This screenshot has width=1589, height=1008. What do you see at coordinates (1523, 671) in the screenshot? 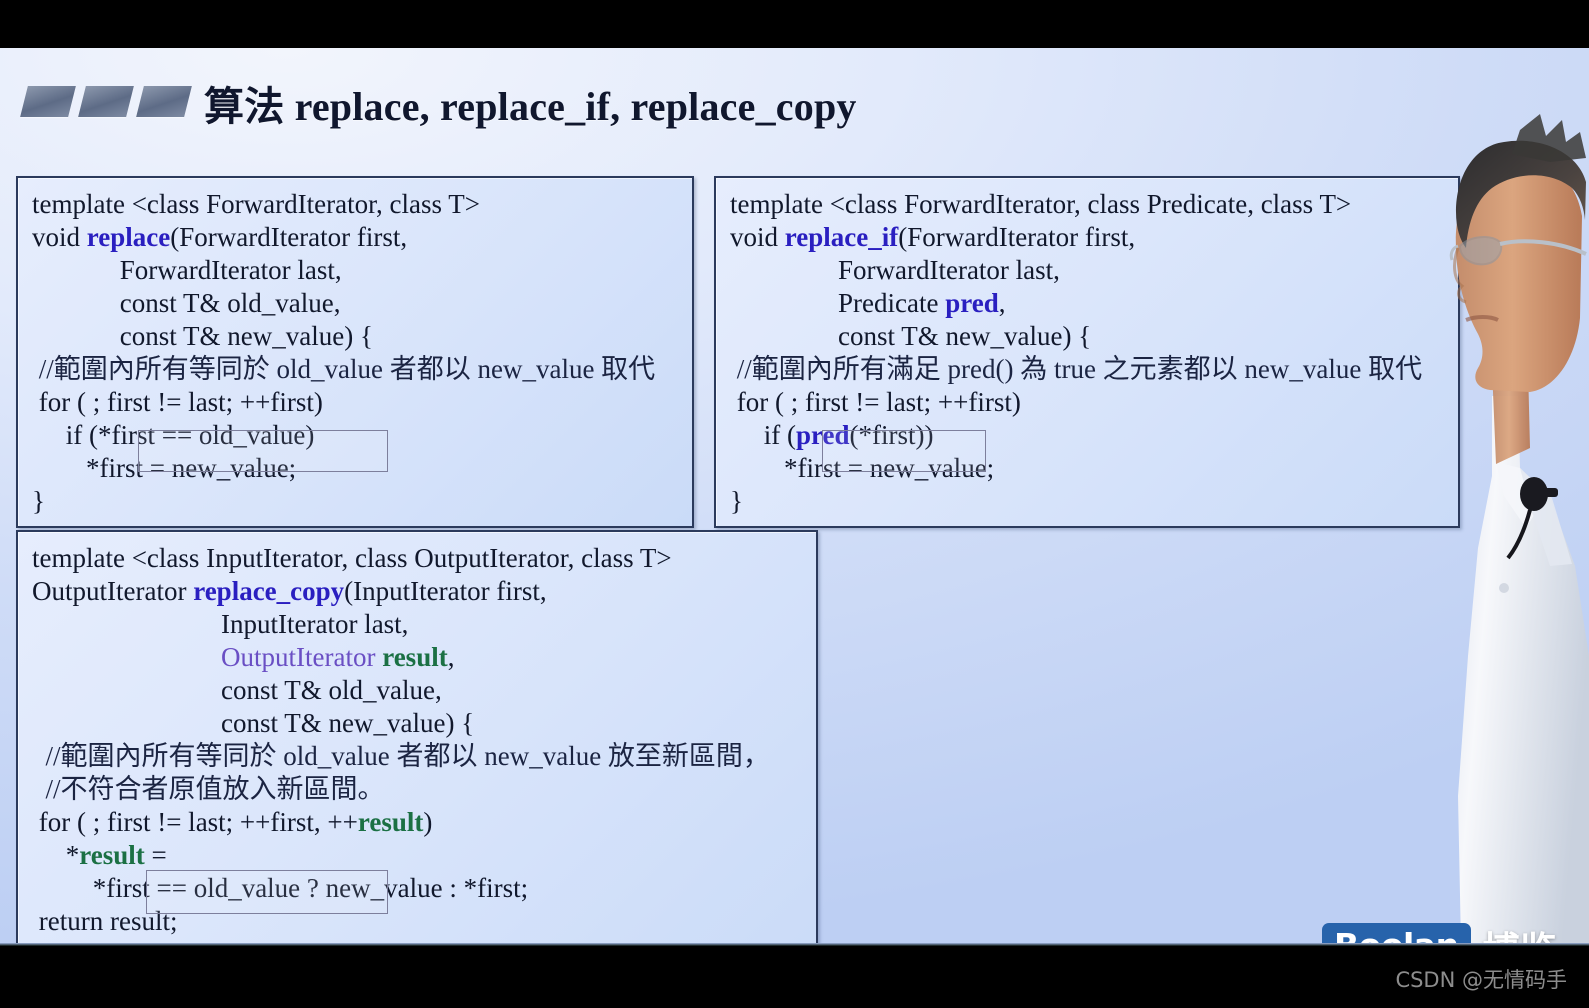
I see `presenter-shirt` at bounding box center [1523, 671].